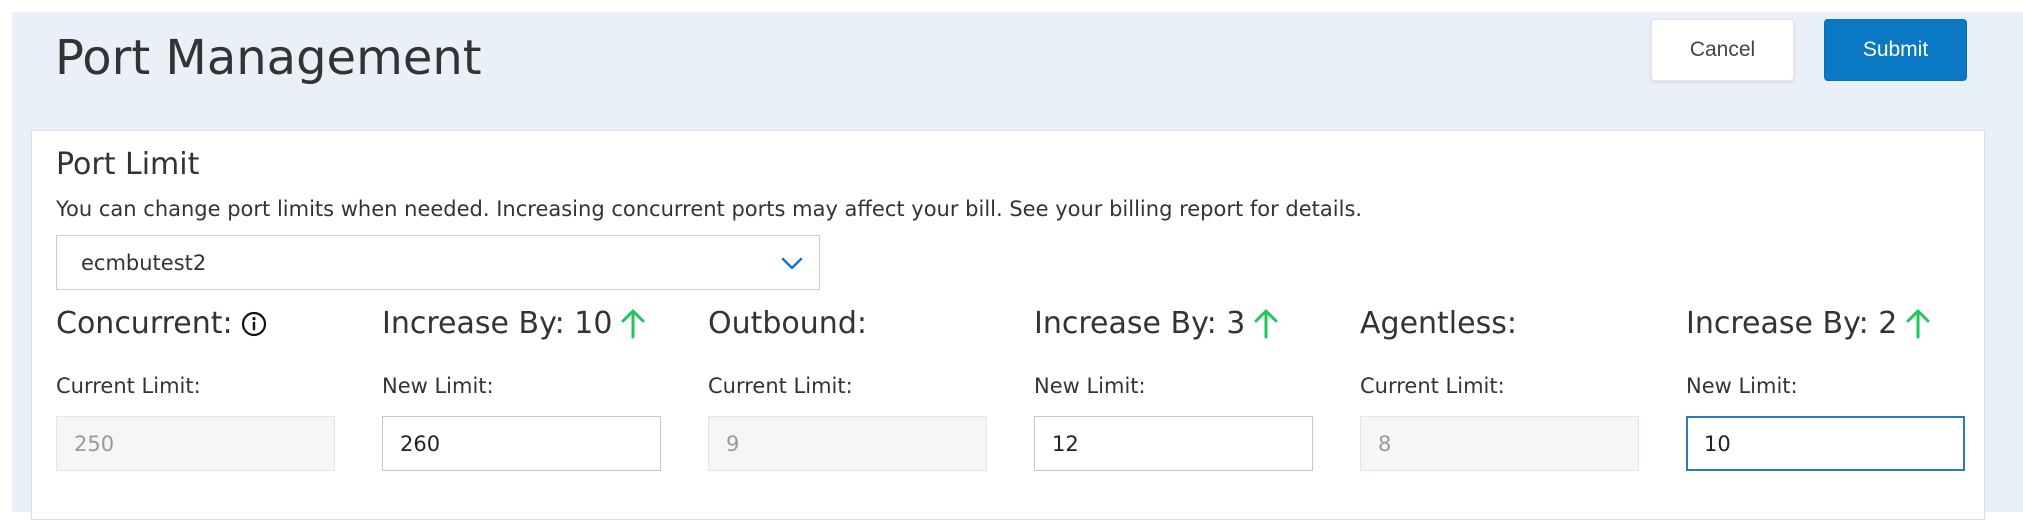 The image size is (2023, 520). Describe the element at coordinates (1438, 323) in the screenshot. I see `agentless-heading: Agentless:` at that location.